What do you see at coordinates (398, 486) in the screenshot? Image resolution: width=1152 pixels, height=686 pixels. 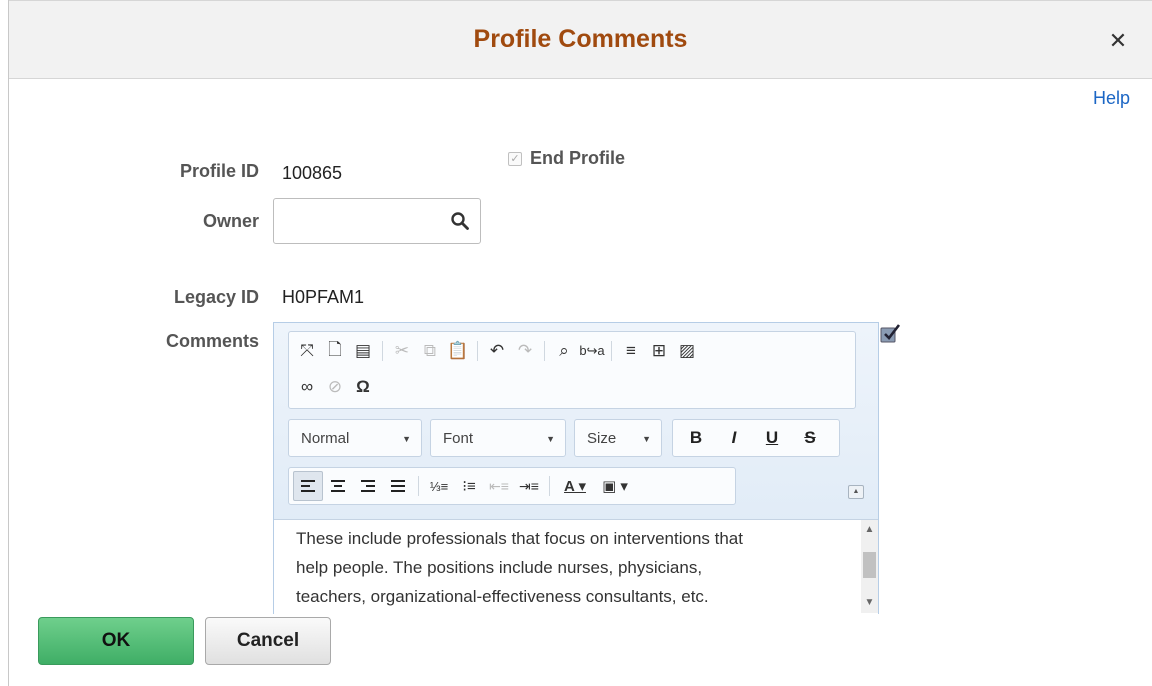 I see `justify-icon` at bounding box center [398, 486].